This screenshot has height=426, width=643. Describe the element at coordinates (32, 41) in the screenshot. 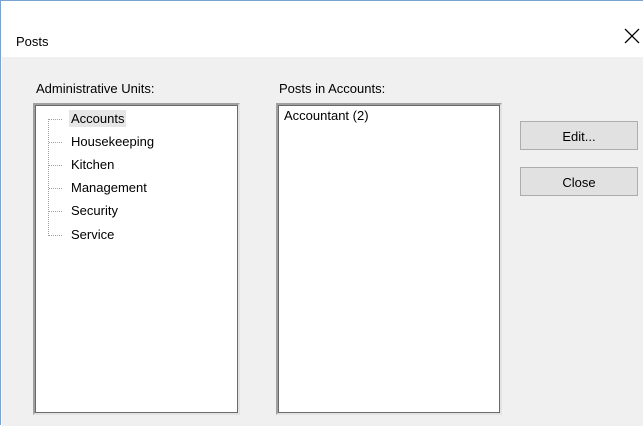

I see `window-title: Posts` at that location.